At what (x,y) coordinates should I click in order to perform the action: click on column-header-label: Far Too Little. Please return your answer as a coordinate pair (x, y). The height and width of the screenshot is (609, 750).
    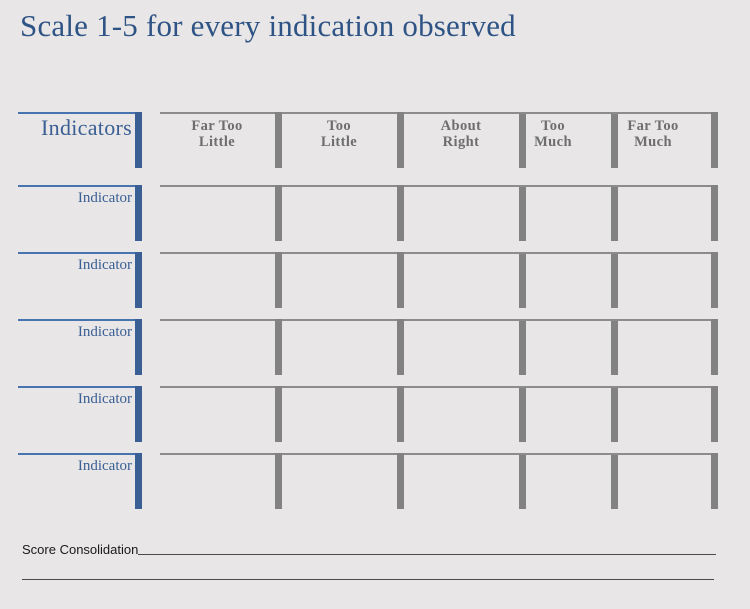
    Looking at the image, I should click on (217, 134).